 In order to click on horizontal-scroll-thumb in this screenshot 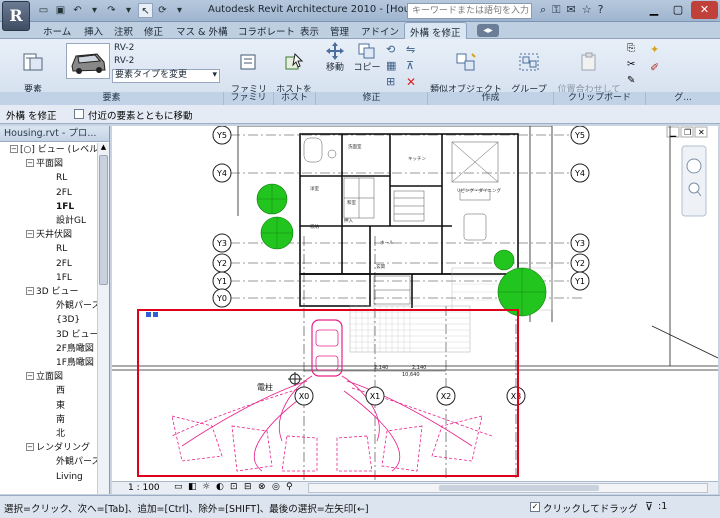, I will do `click(519, 488)`.